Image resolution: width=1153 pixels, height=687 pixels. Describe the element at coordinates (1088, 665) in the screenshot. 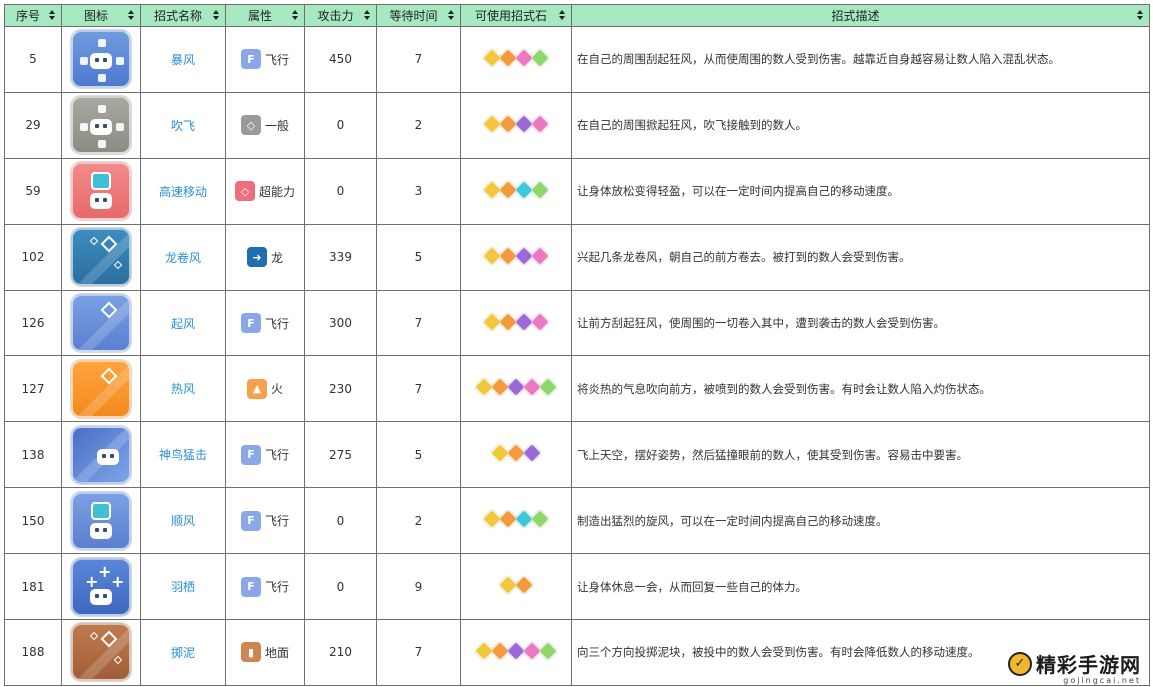

I see `watermark-title: 精彩手游网` at that location.